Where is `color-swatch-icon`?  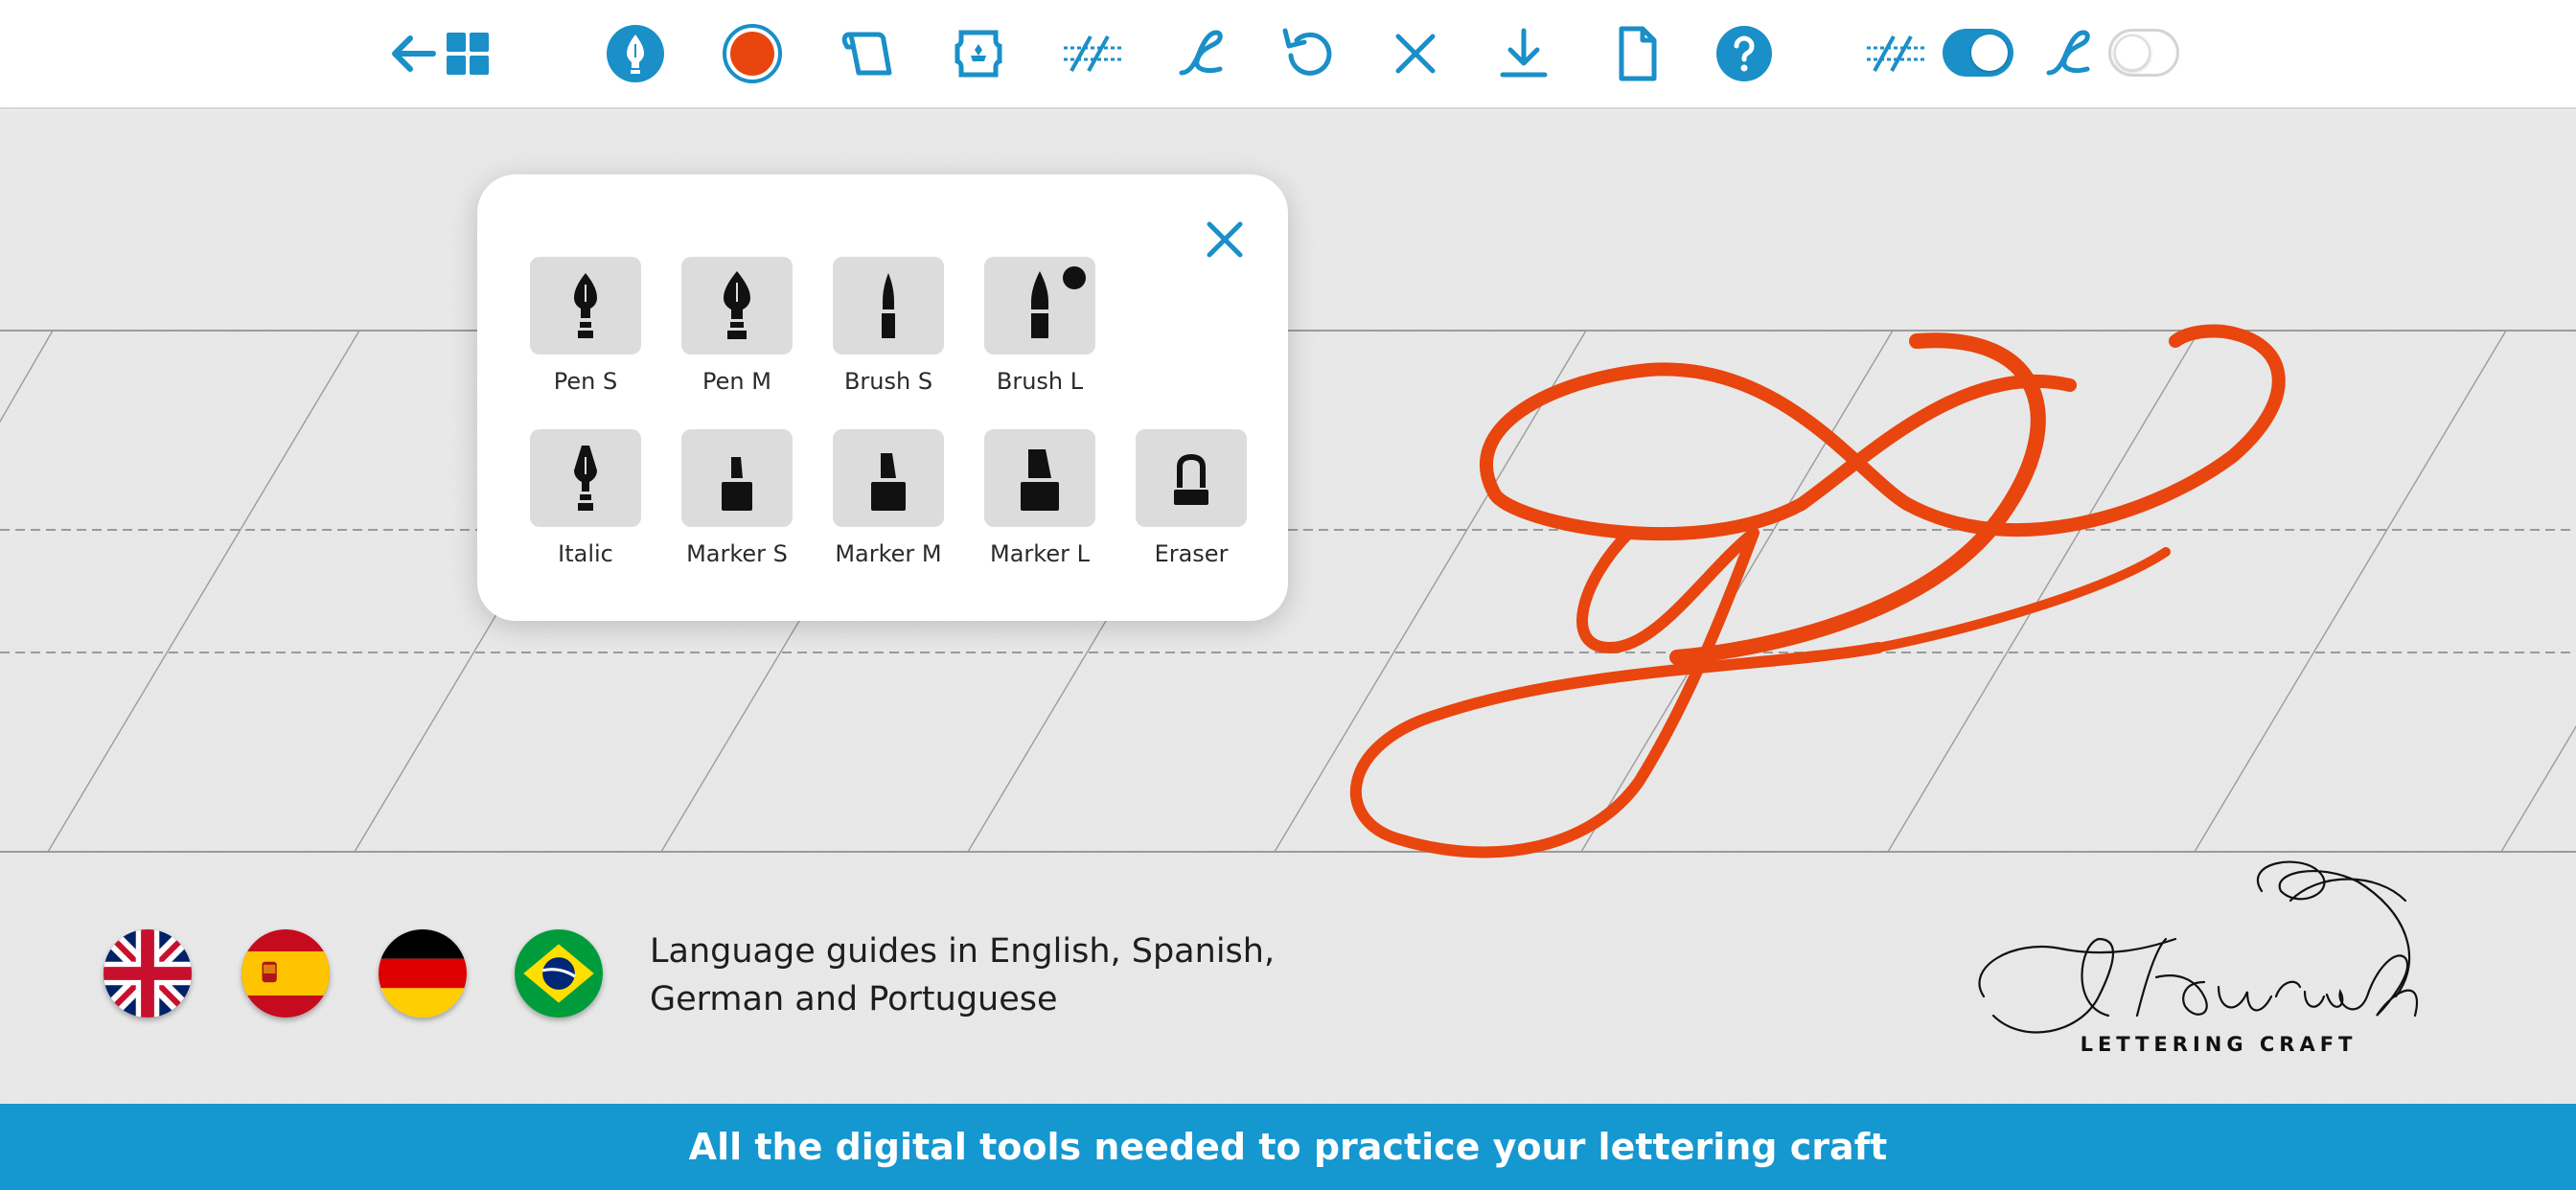 color-swatch-icon is located at coordinates (752, 54).